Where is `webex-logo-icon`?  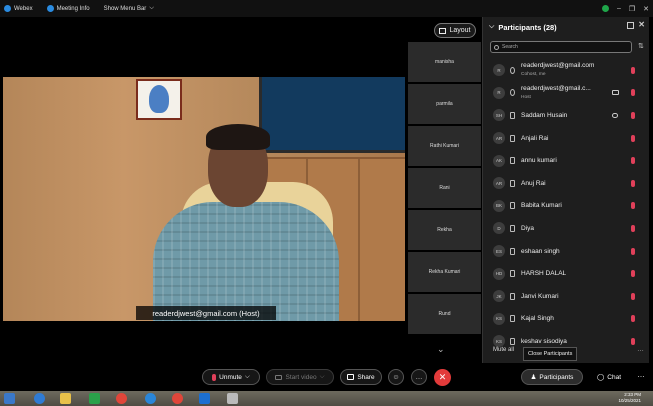
webex-logo-icon is located at coordinates (7, 8).